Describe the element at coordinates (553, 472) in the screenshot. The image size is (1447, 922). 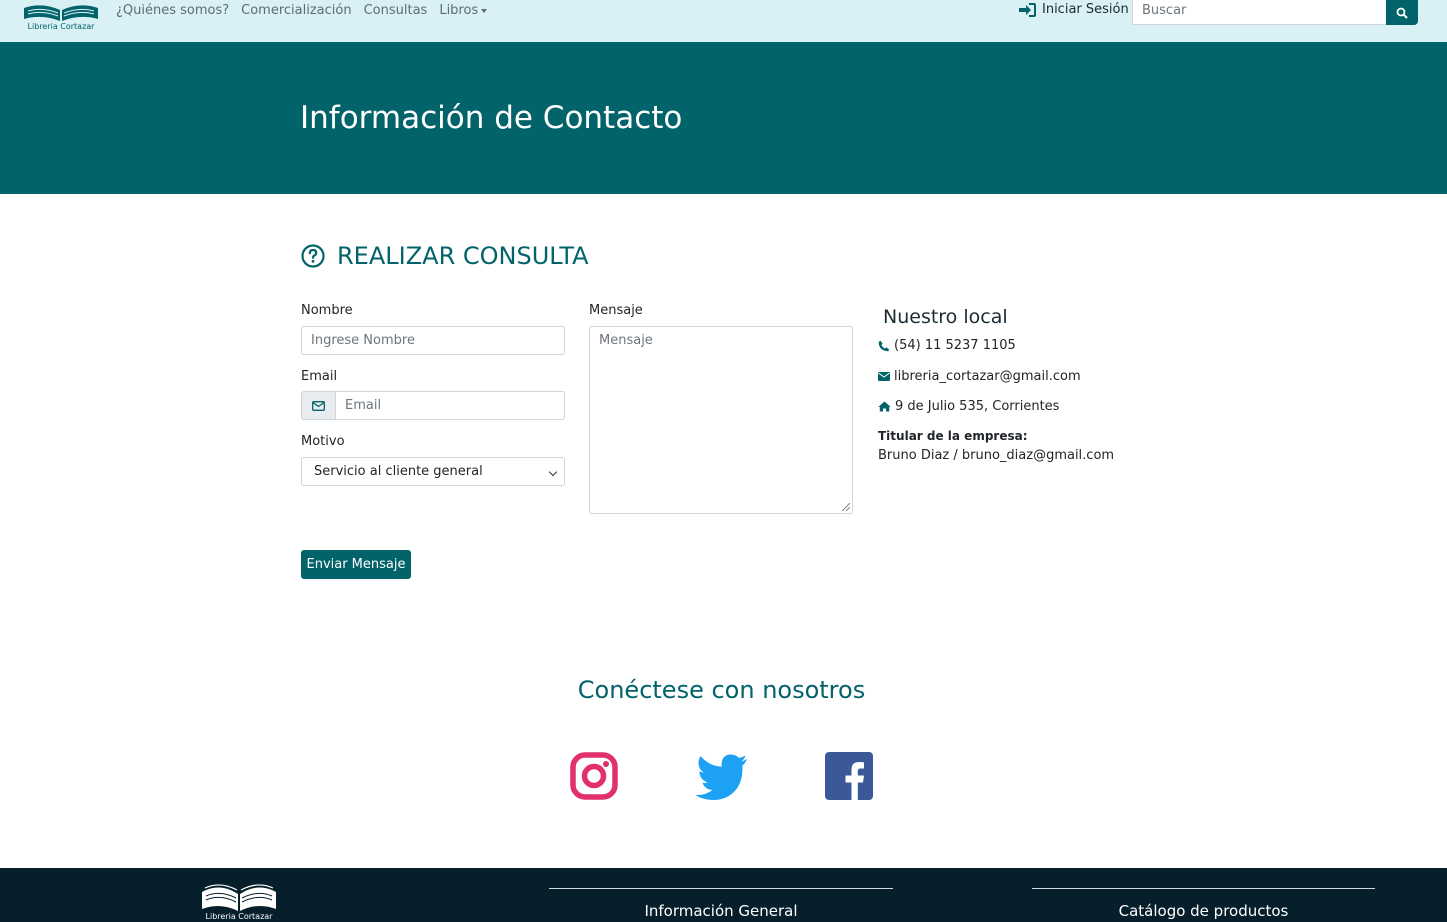
I see `chevron-down-icon` at that location.